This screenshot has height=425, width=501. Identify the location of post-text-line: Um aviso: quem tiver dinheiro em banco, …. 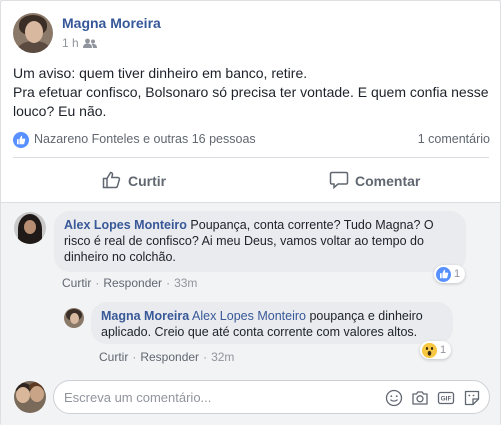
(160, 73).